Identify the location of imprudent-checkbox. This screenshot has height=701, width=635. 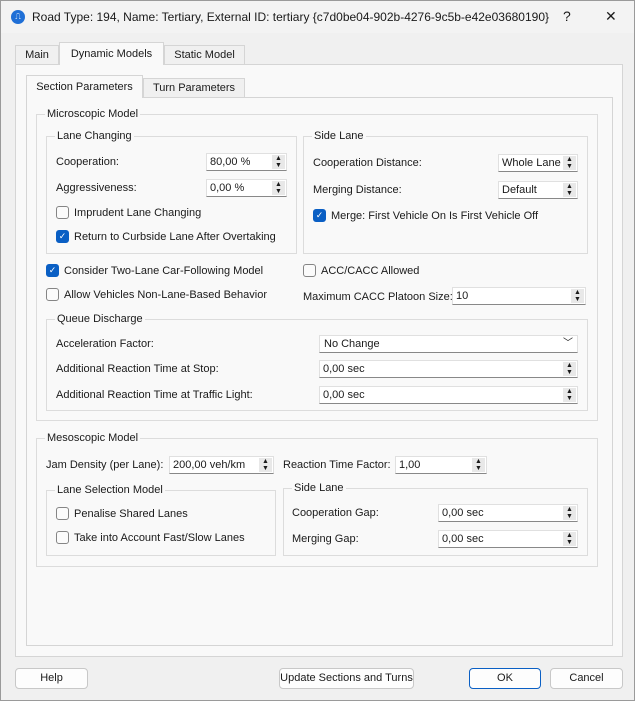
(62, 212).